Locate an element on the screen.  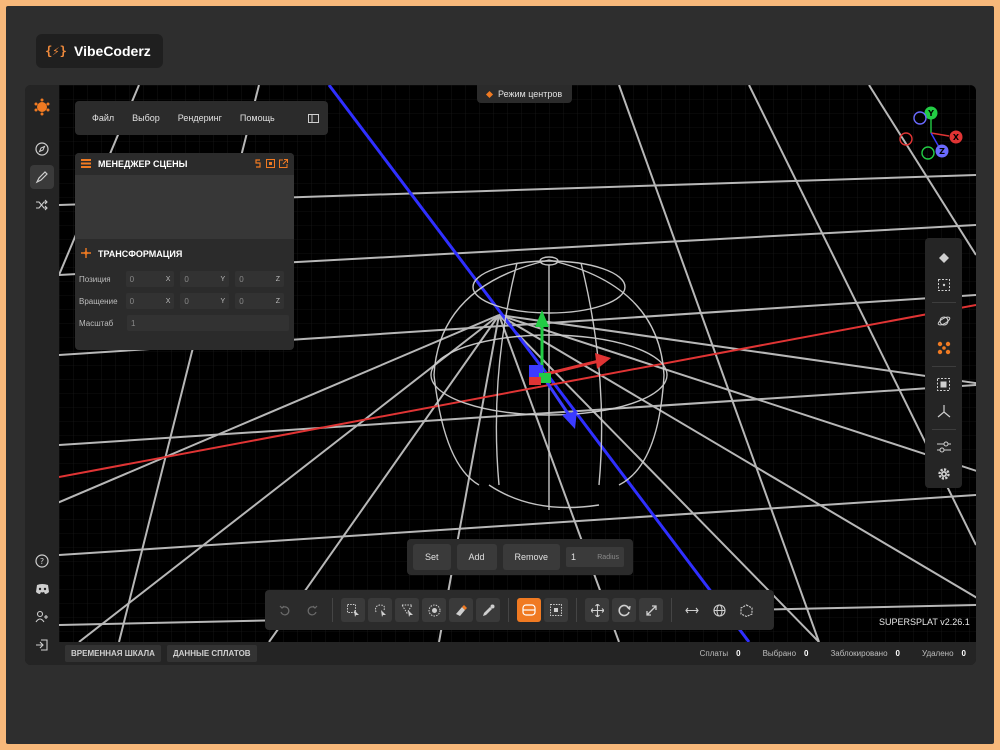
move-icon is located at coordinates (86, 254).